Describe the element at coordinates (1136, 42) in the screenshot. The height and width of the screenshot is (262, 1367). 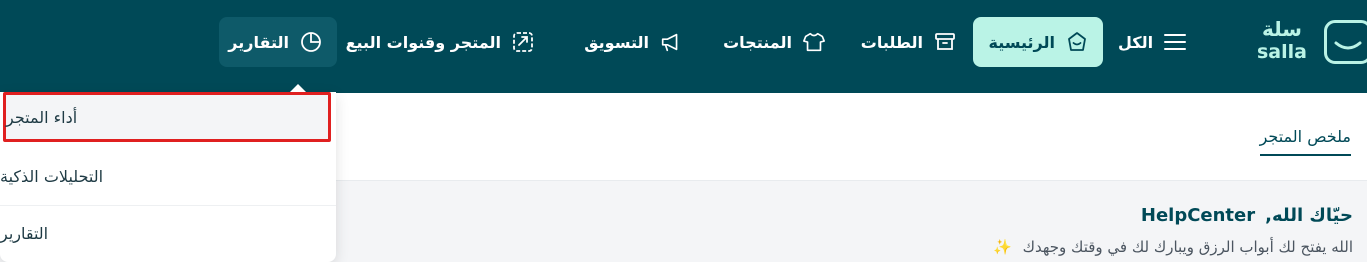
I see `nav-all-label: الكل` at that location.